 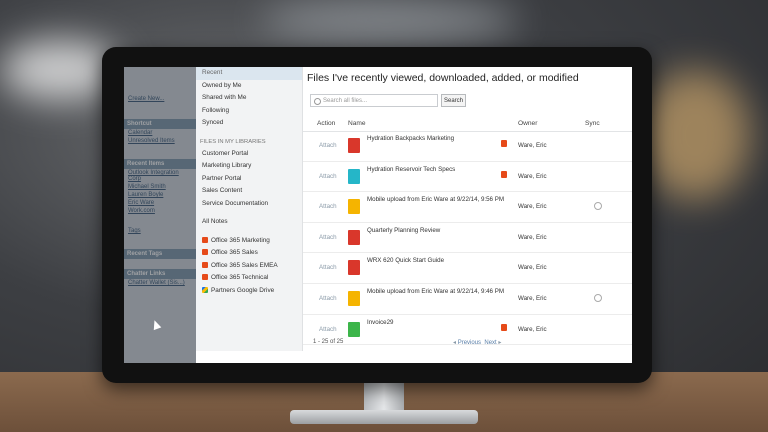 I want to click on nav-office365-sales: Office 365 Sales, so click(x=249, y=253).